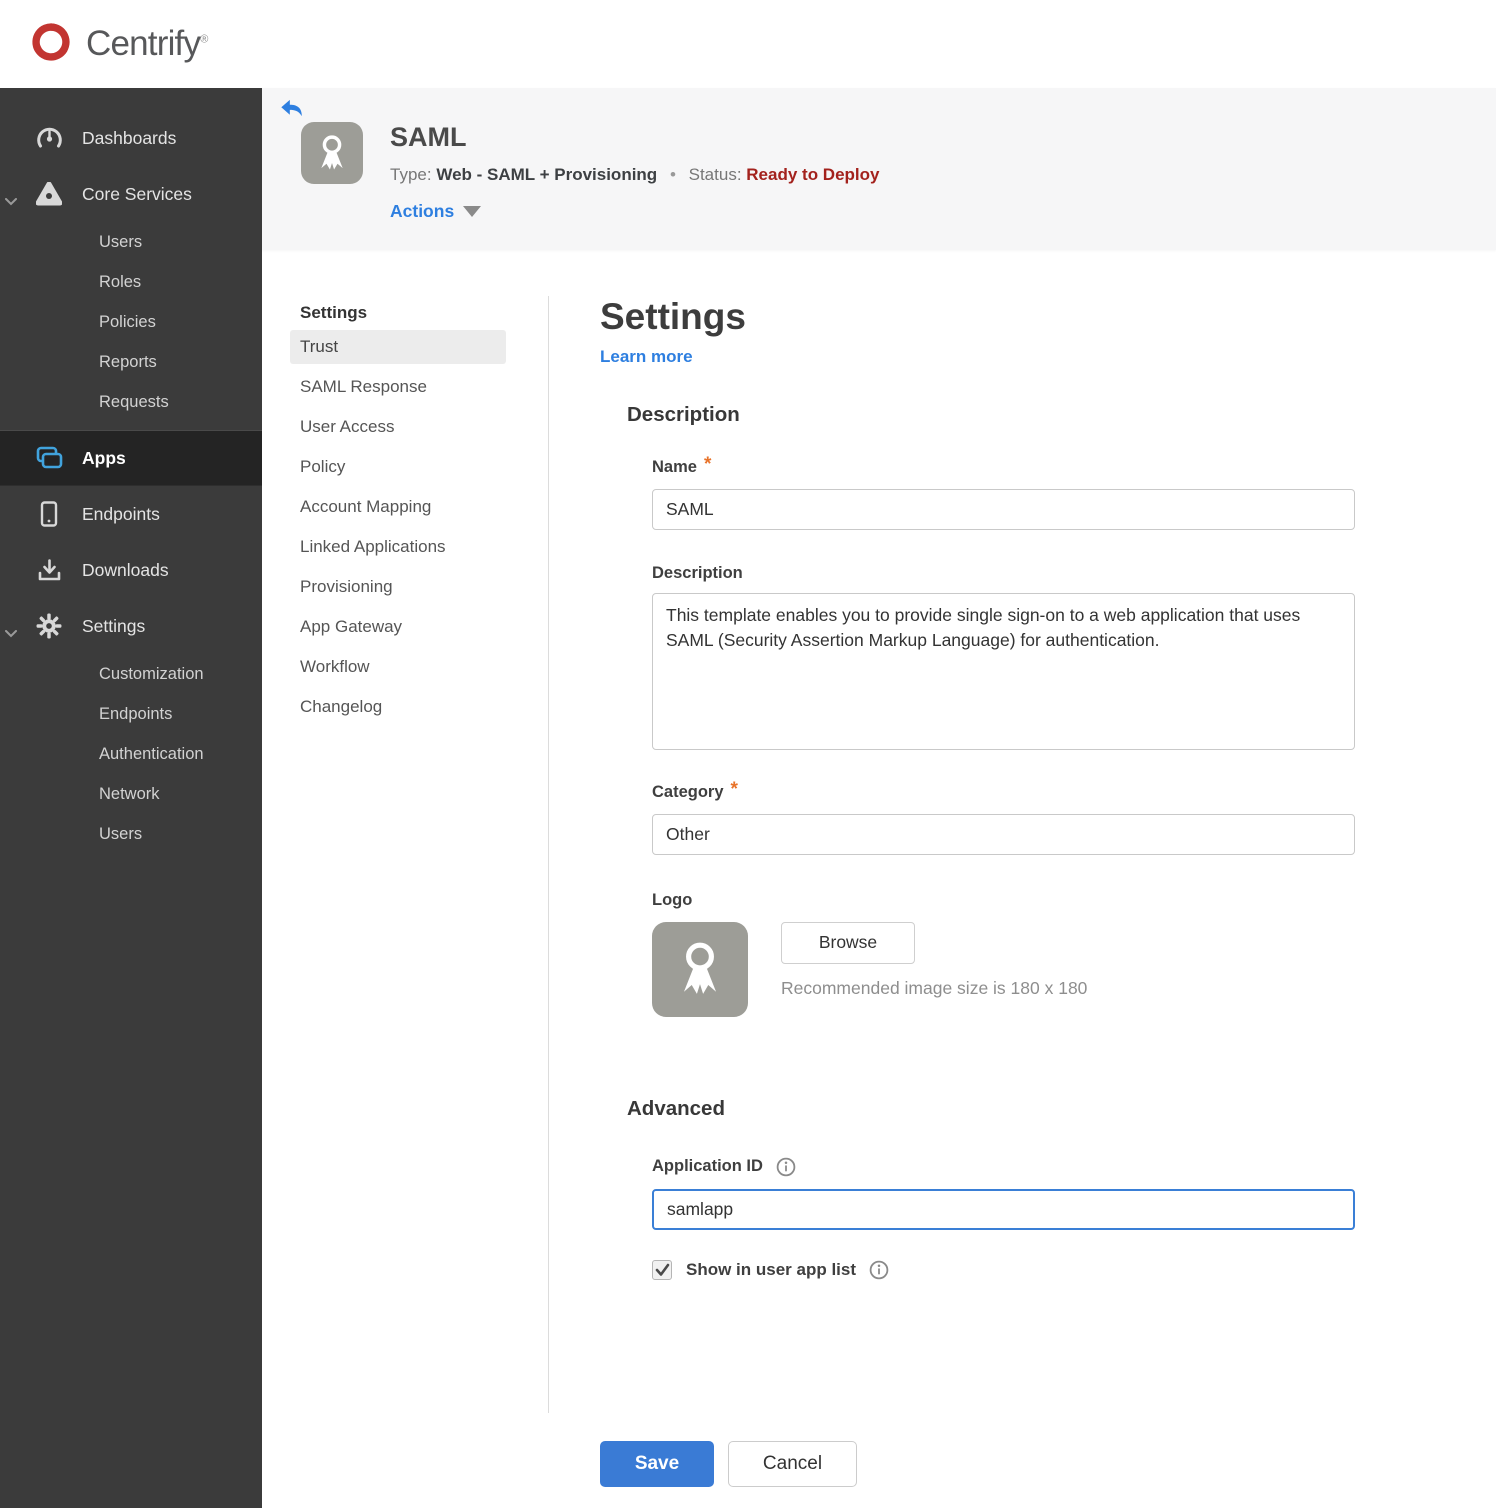 Image resolution: width=1496 pixels, height=1508 pixels. I want to click on topbar: Centrify®, so click(748, 44).